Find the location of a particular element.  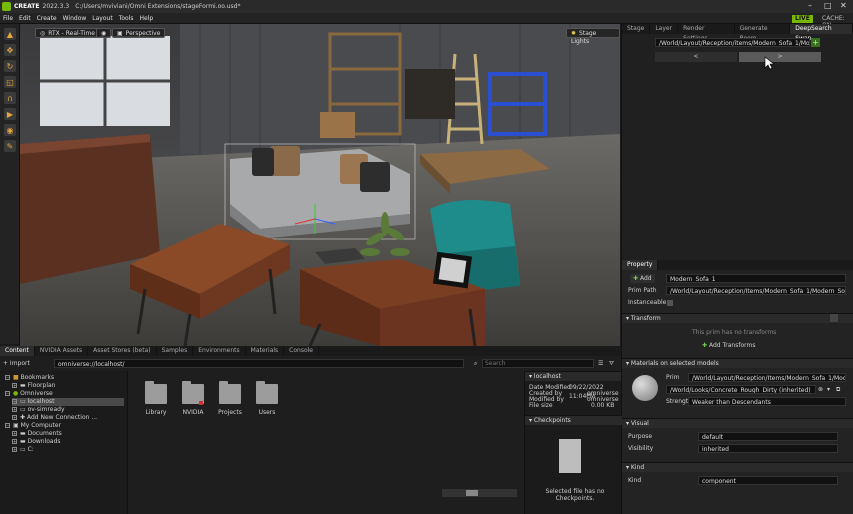

lock-icon is located at coordinates (201, 403).